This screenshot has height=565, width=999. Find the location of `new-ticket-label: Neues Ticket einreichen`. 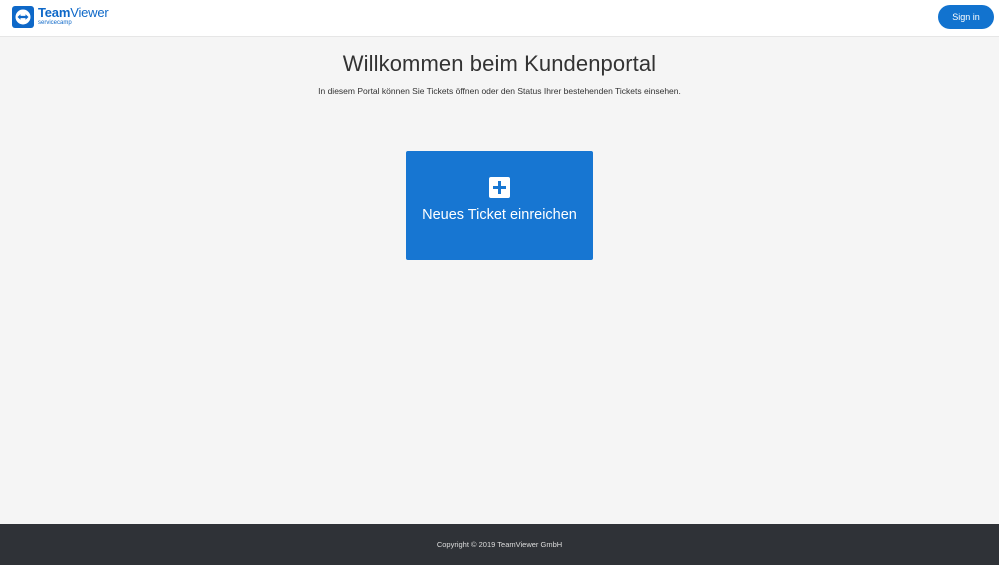

new-ticket-label: Neues Ticket einreichen is located at coordinates (499, 215).